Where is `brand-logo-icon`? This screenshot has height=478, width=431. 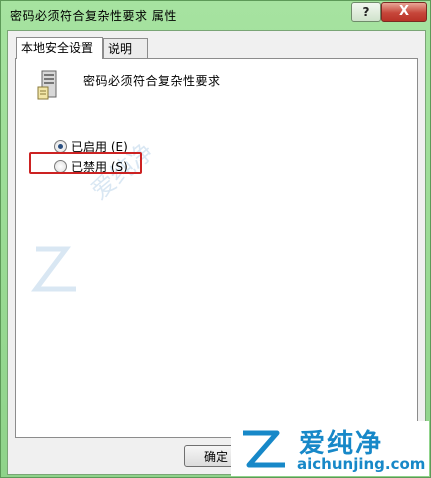
brand-logo-icon is located at coordinates (264, 449).